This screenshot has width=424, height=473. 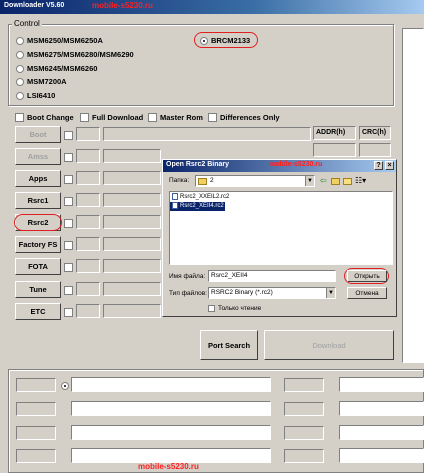 What do you see at coordinates (323, 180) in the screenshot?
I see `back-icon: ⇦` at bounding box center [323, 180].